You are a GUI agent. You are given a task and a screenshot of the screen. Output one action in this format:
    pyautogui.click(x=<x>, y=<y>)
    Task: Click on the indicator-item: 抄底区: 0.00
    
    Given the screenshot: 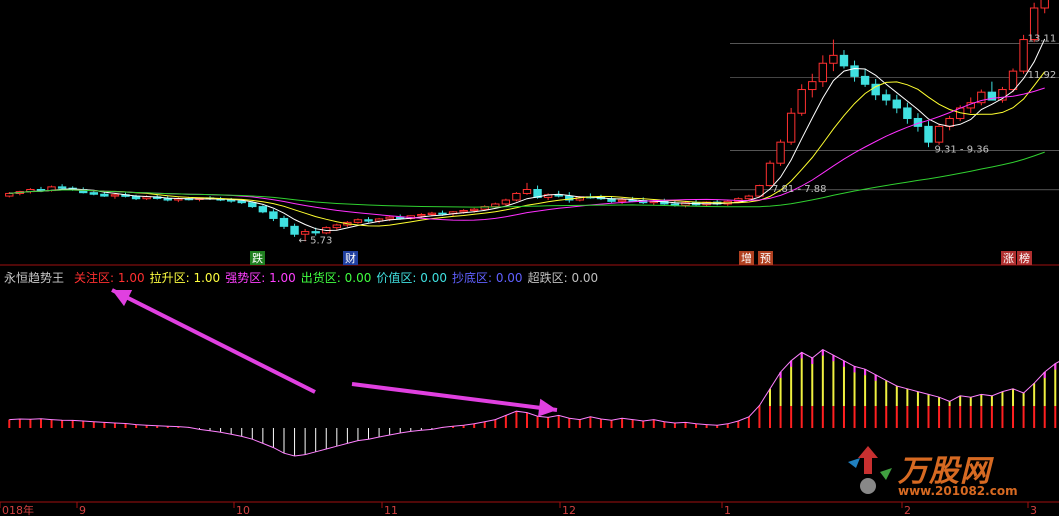 What is the action you would take?
    pyautogui.click(x=487, y=277)
    